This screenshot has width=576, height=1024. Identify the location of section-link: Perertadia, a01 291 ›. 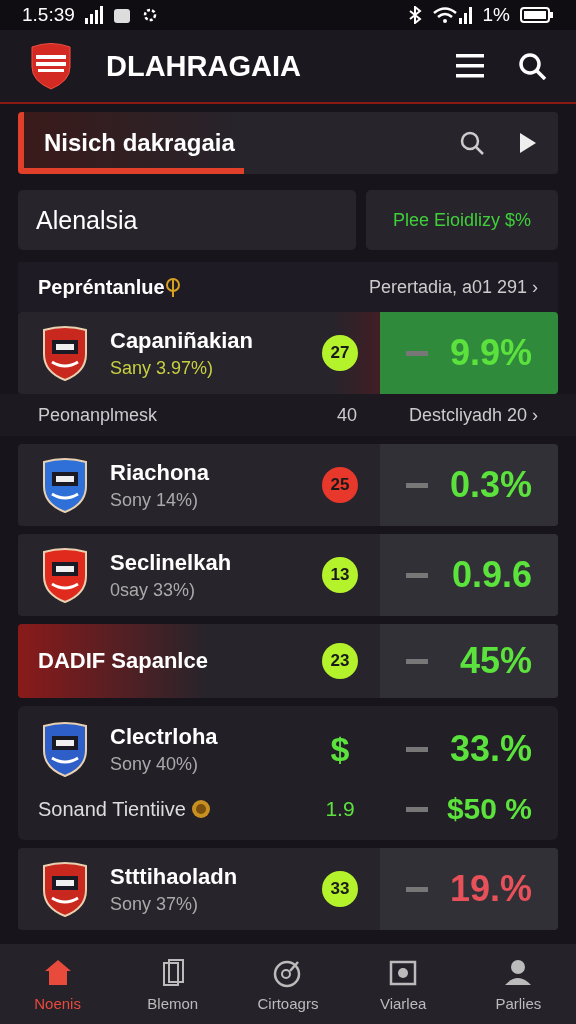
(453, 287).